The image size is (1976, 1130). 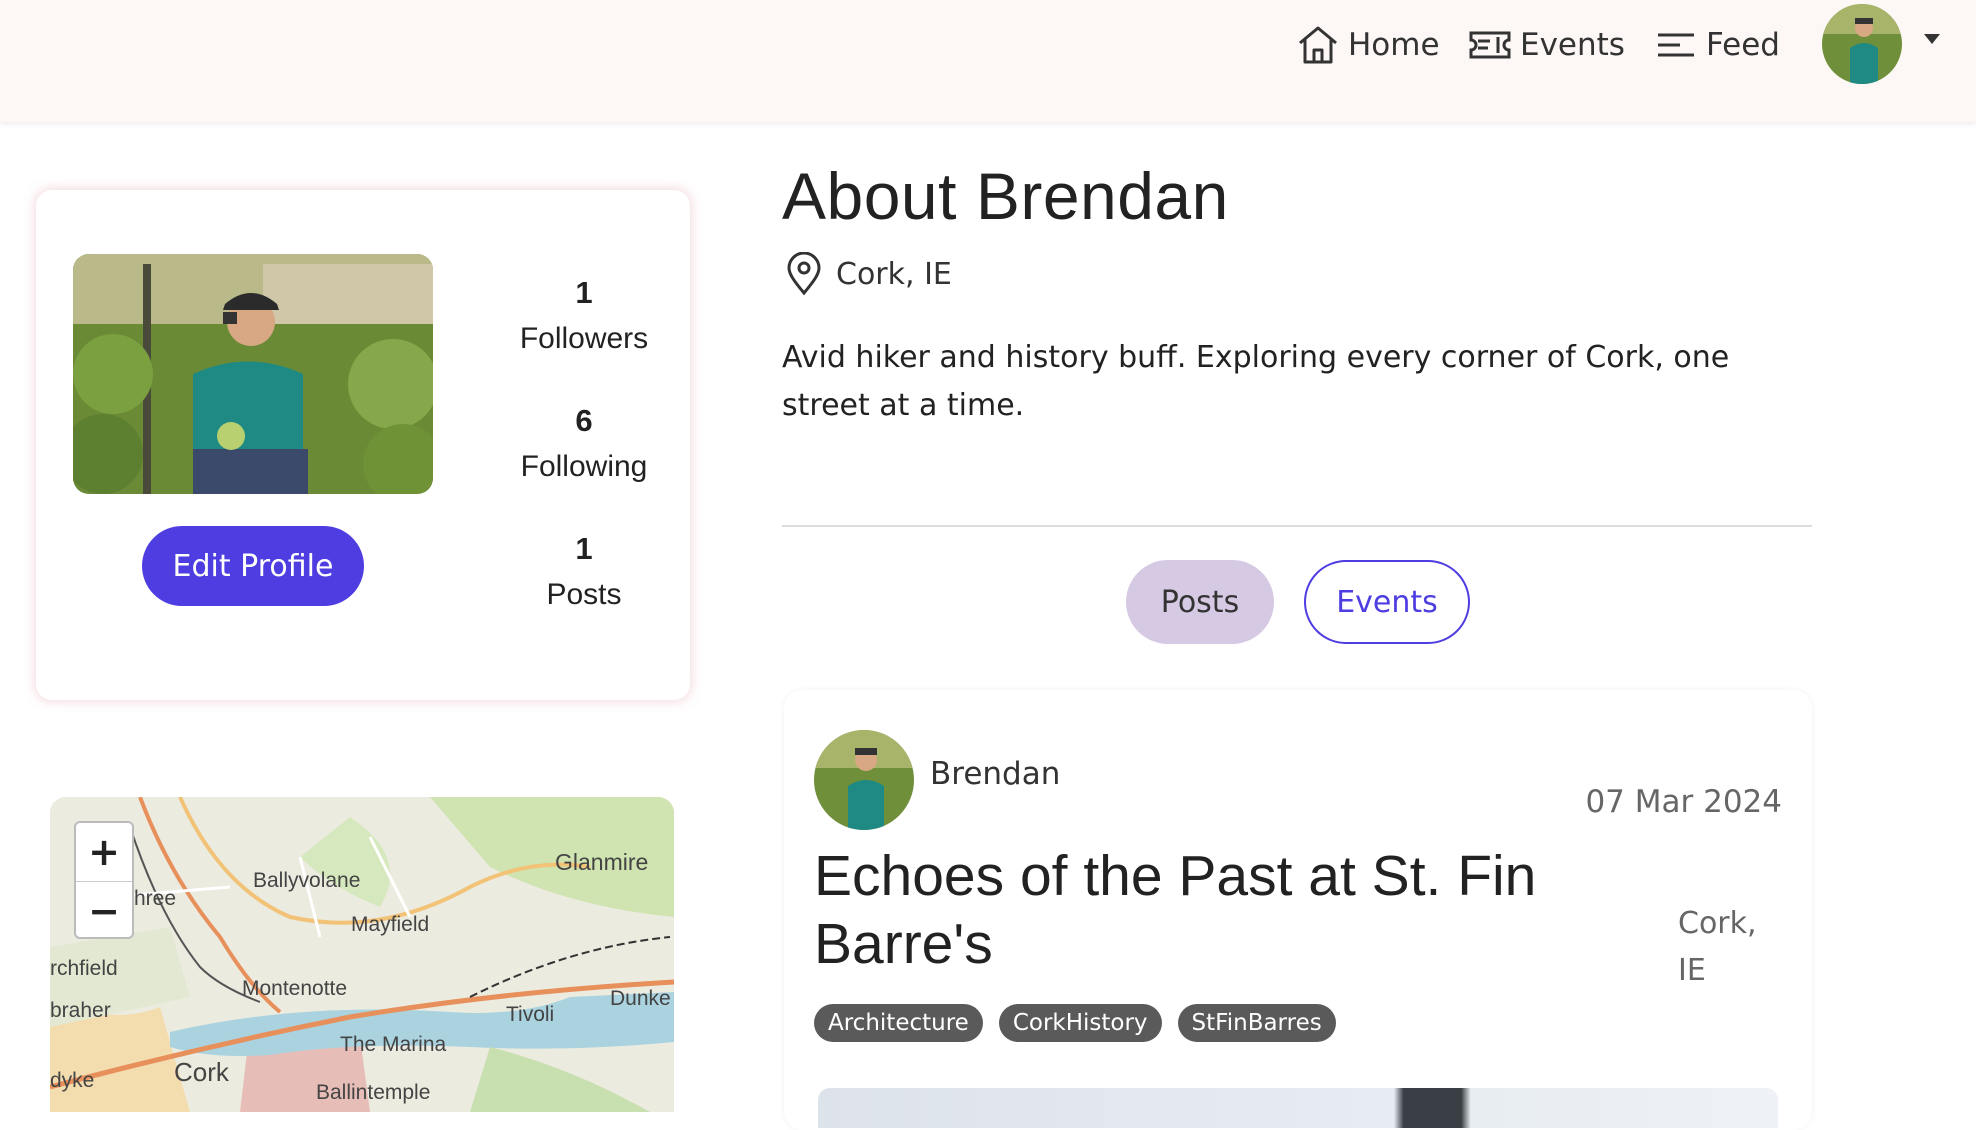 What do you see at coordinates (1862, 44) in the screenshot?
I see `user-avatar` at bounding box center [1862, 44].